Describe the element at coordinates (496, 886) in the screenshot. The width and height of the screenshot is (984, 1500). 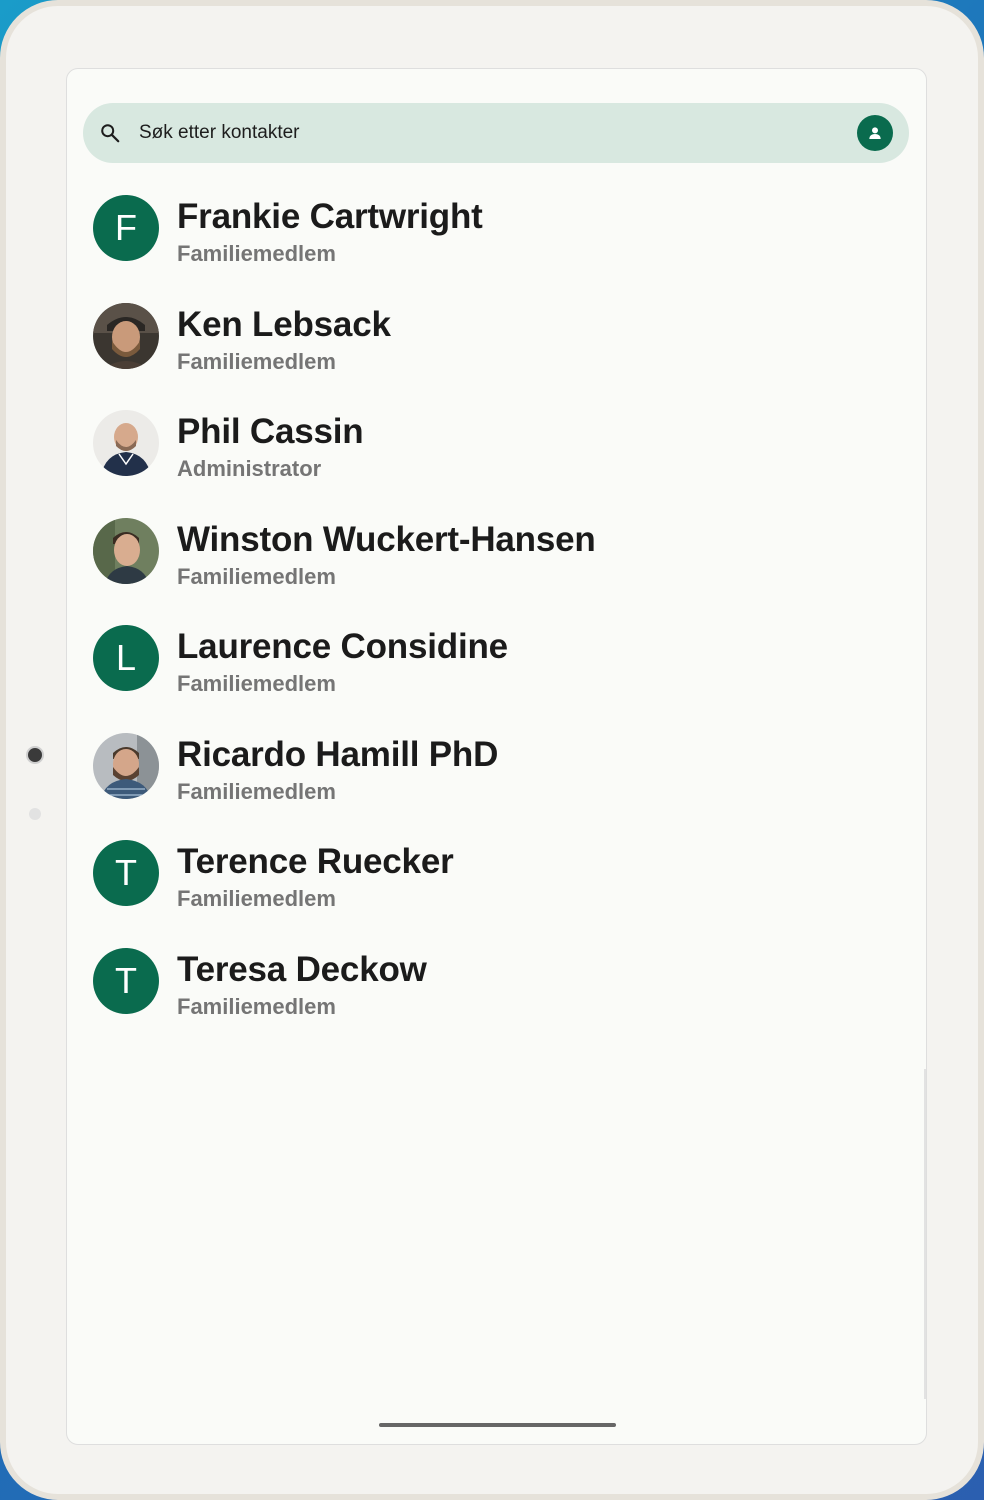
I see `contact-item: T Terence Ruecker Familiemedlem` at that location.